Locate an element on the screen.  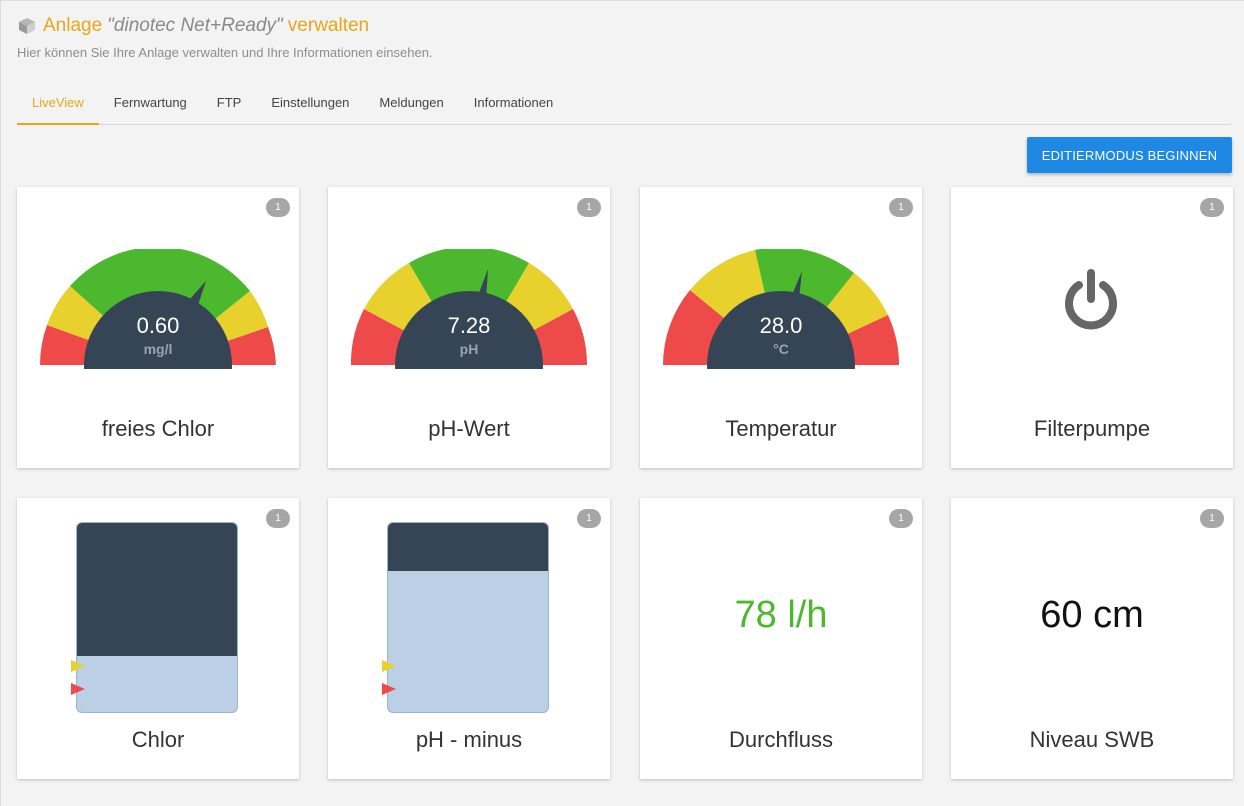
gauge-value: 7.28 is located at coordinates (469, 325).